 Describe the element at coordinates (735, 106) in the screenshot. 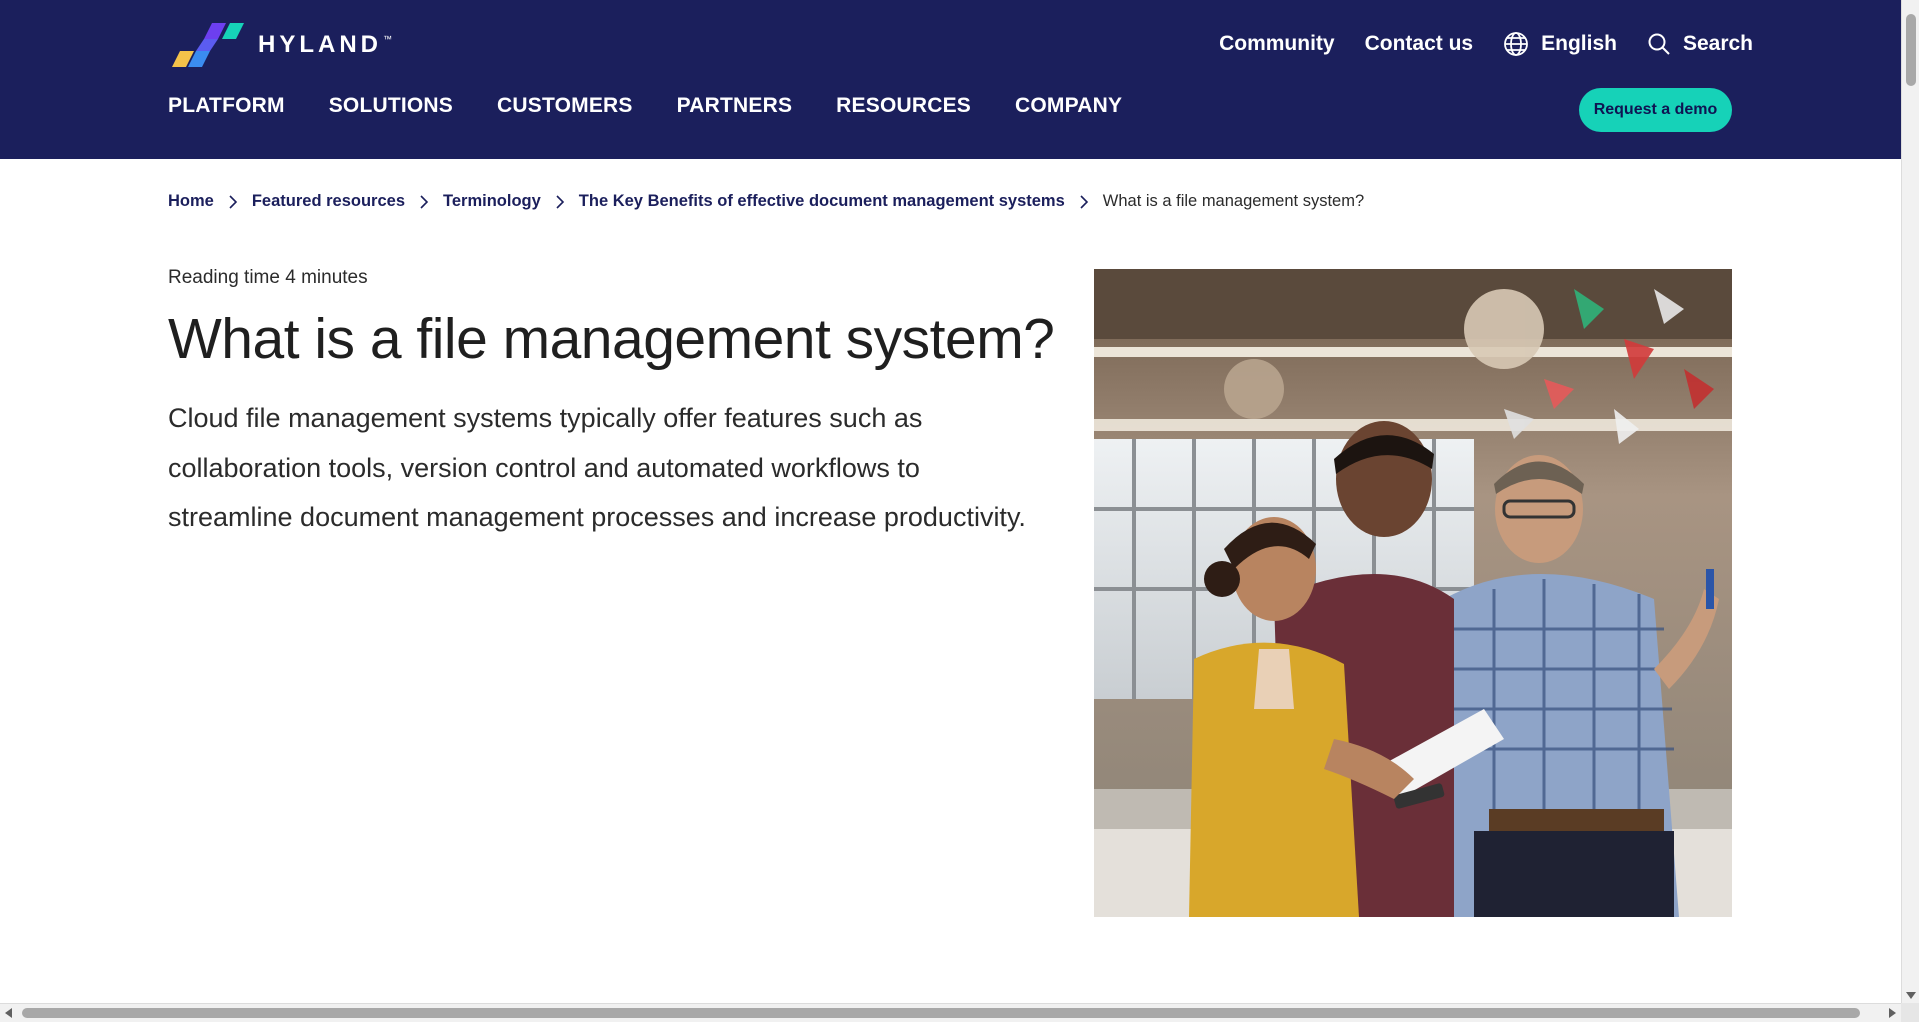

I see `nav-partners: PARTNERS` at that location.